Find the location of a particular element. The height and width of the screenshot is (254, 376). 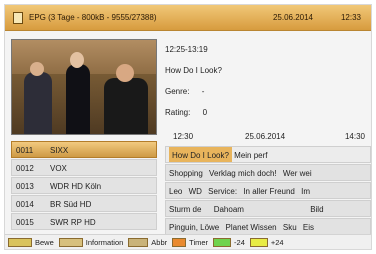

tv-preview is located at coordinates (84, 87).